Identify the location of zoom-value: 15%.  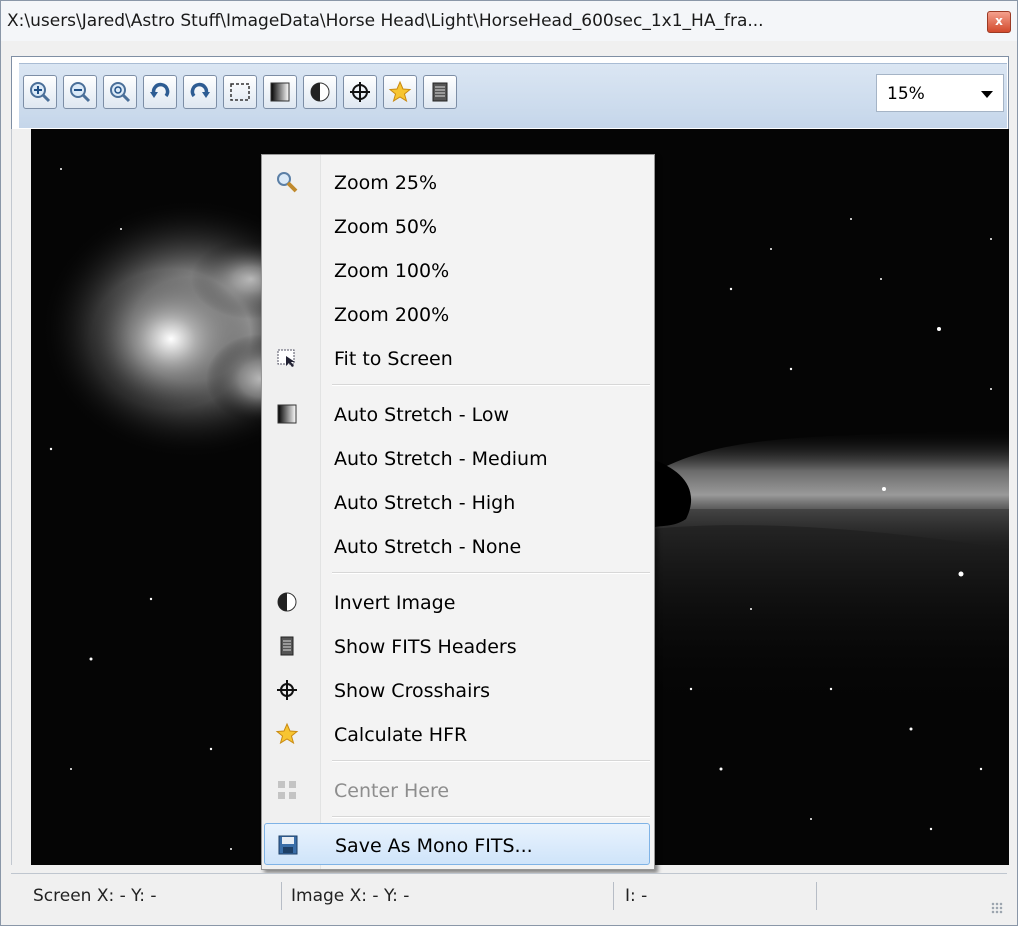
(906, 94).